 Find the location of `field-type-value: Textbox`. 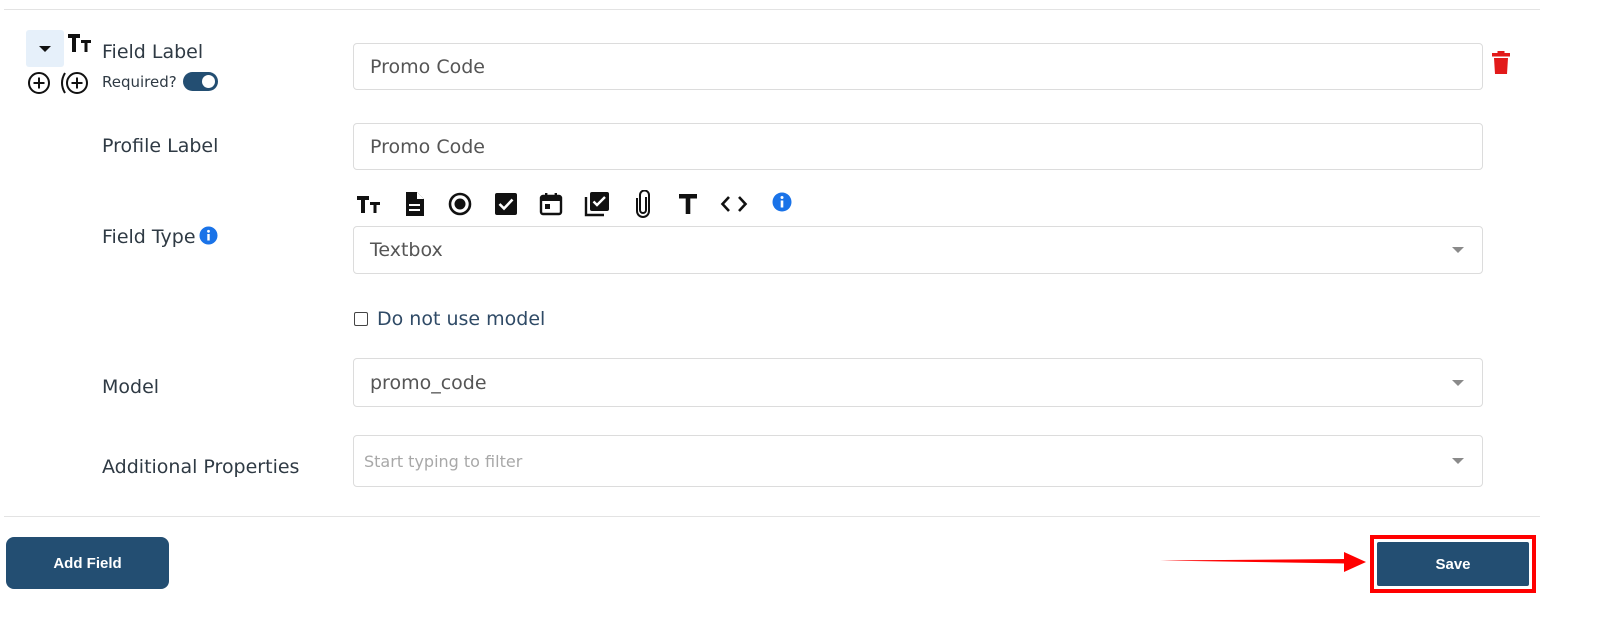

field-type-value: Textbox is located at coordinates (406, 250).